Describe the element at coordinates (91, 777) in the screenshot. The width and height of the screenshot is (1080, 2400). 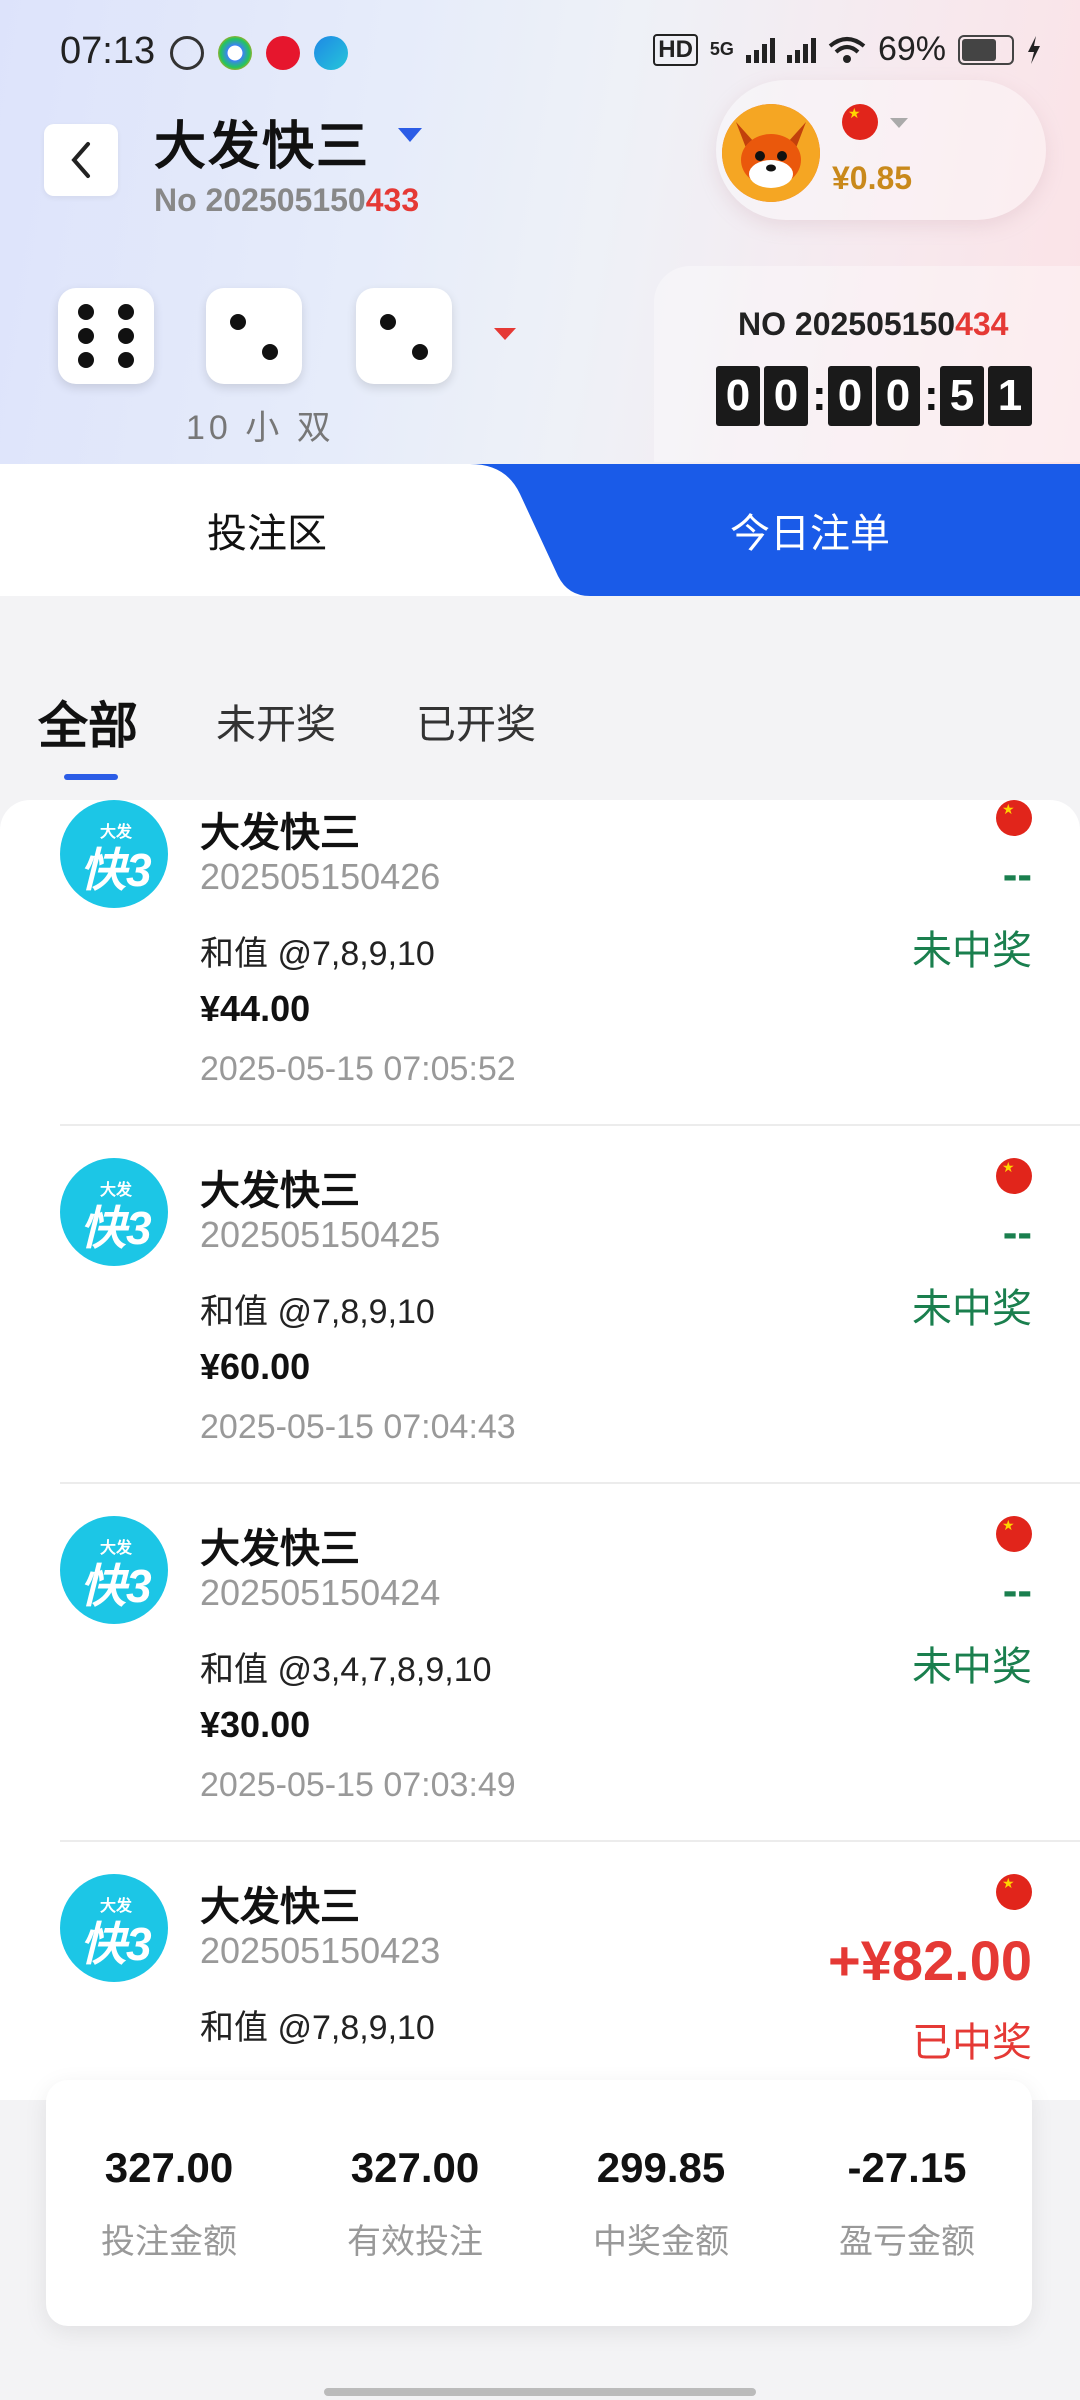
I see `filter-active-indicator` at that location.